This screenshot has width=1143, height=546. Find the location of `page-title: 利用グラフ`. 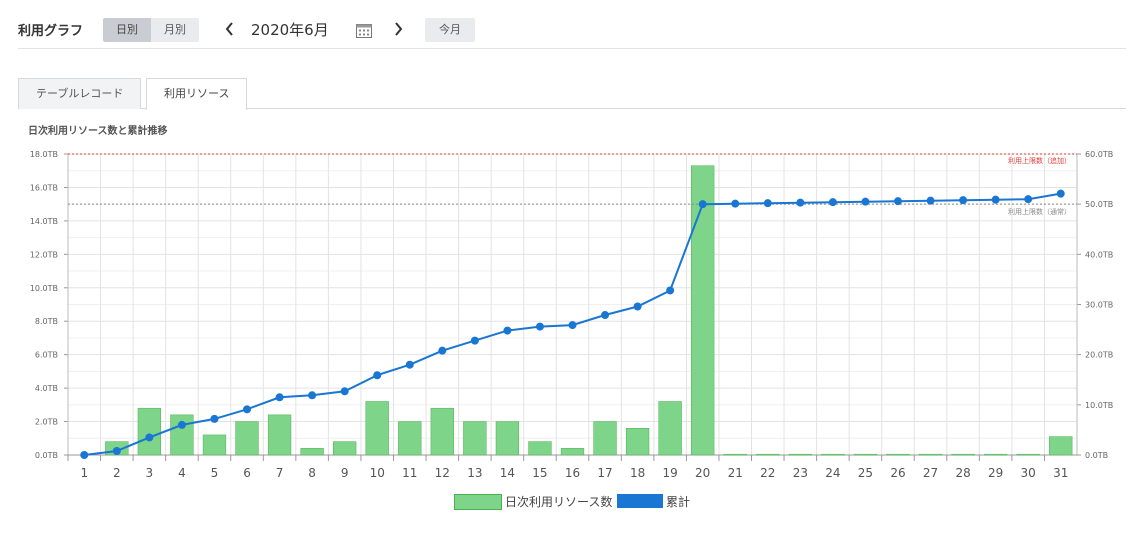

page-title: 利用グラフ is located at coordinates (51, 31).